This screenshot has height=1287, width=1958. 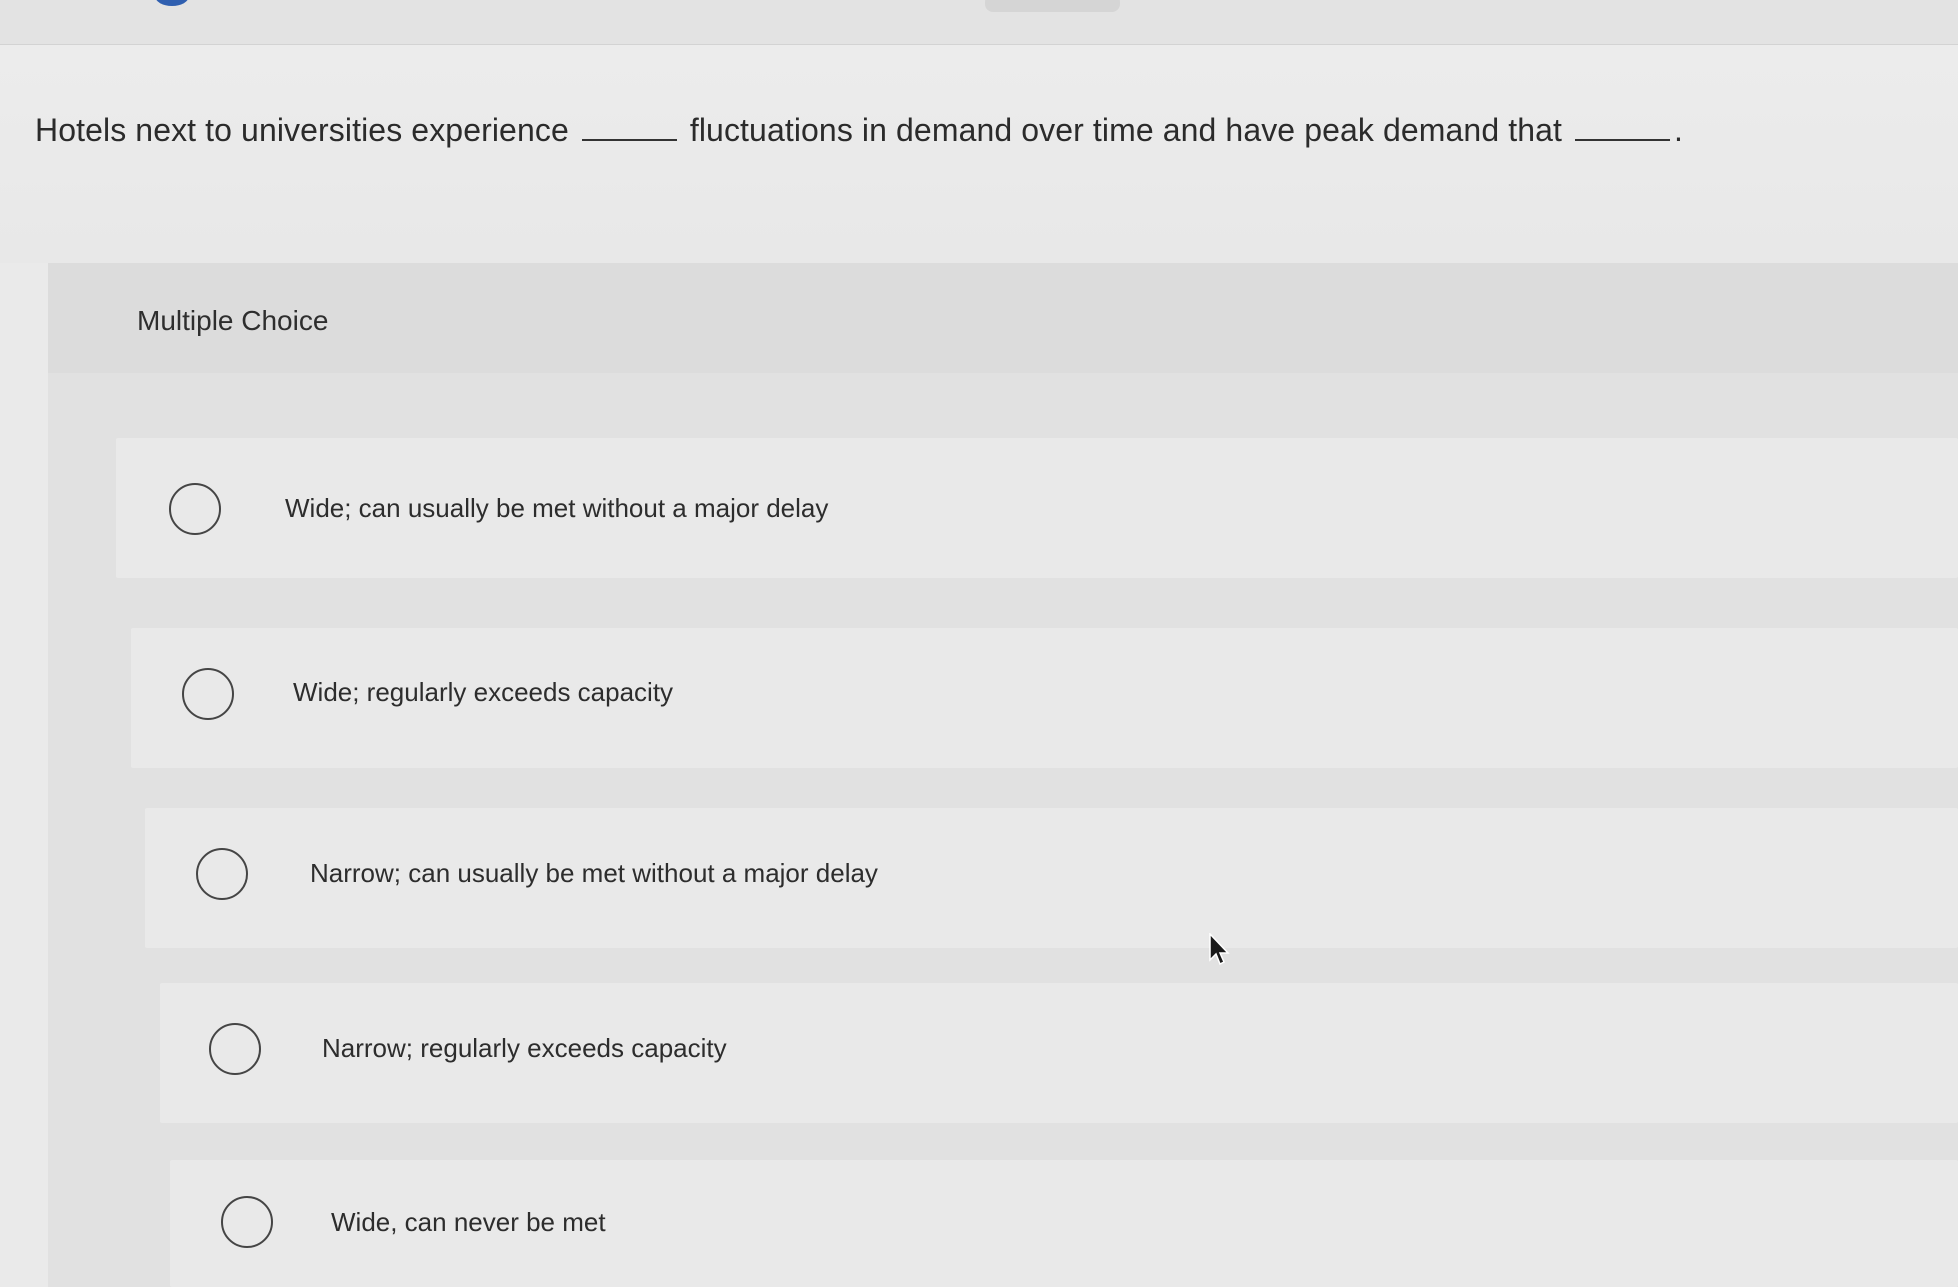 I want to click on panel-header: Multiple Choice, so click(x=1003, y=318).